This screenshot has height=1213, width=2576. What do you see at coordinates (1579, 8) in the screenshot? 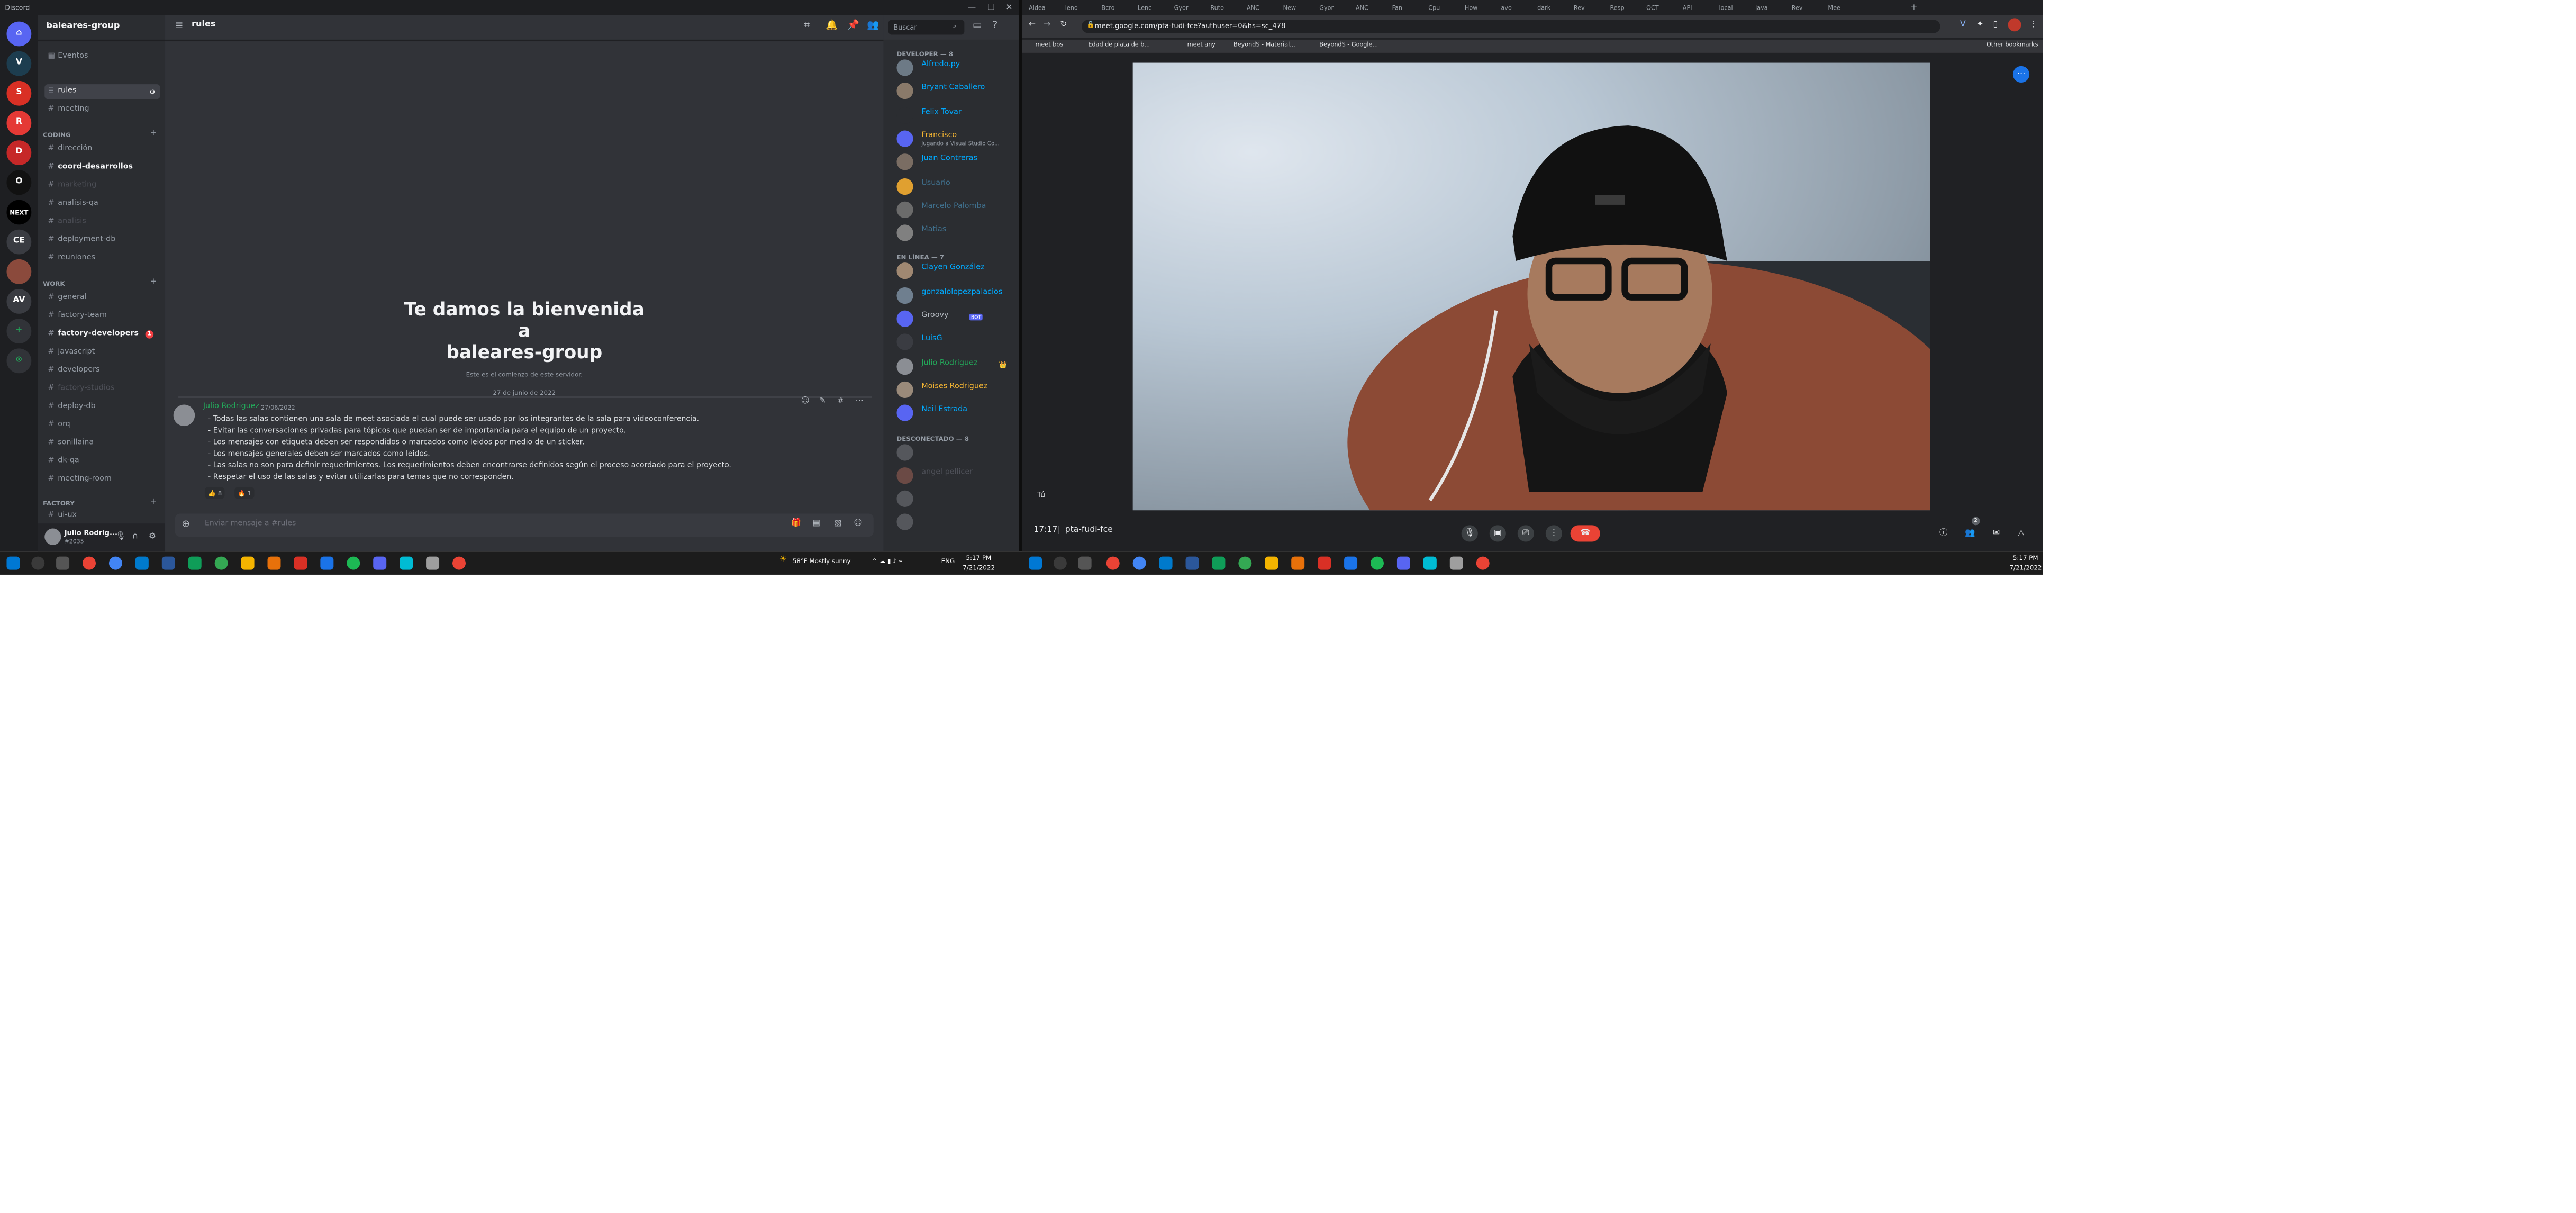
I see `browser-tab: Rev` at bounding box center [1579, 8].